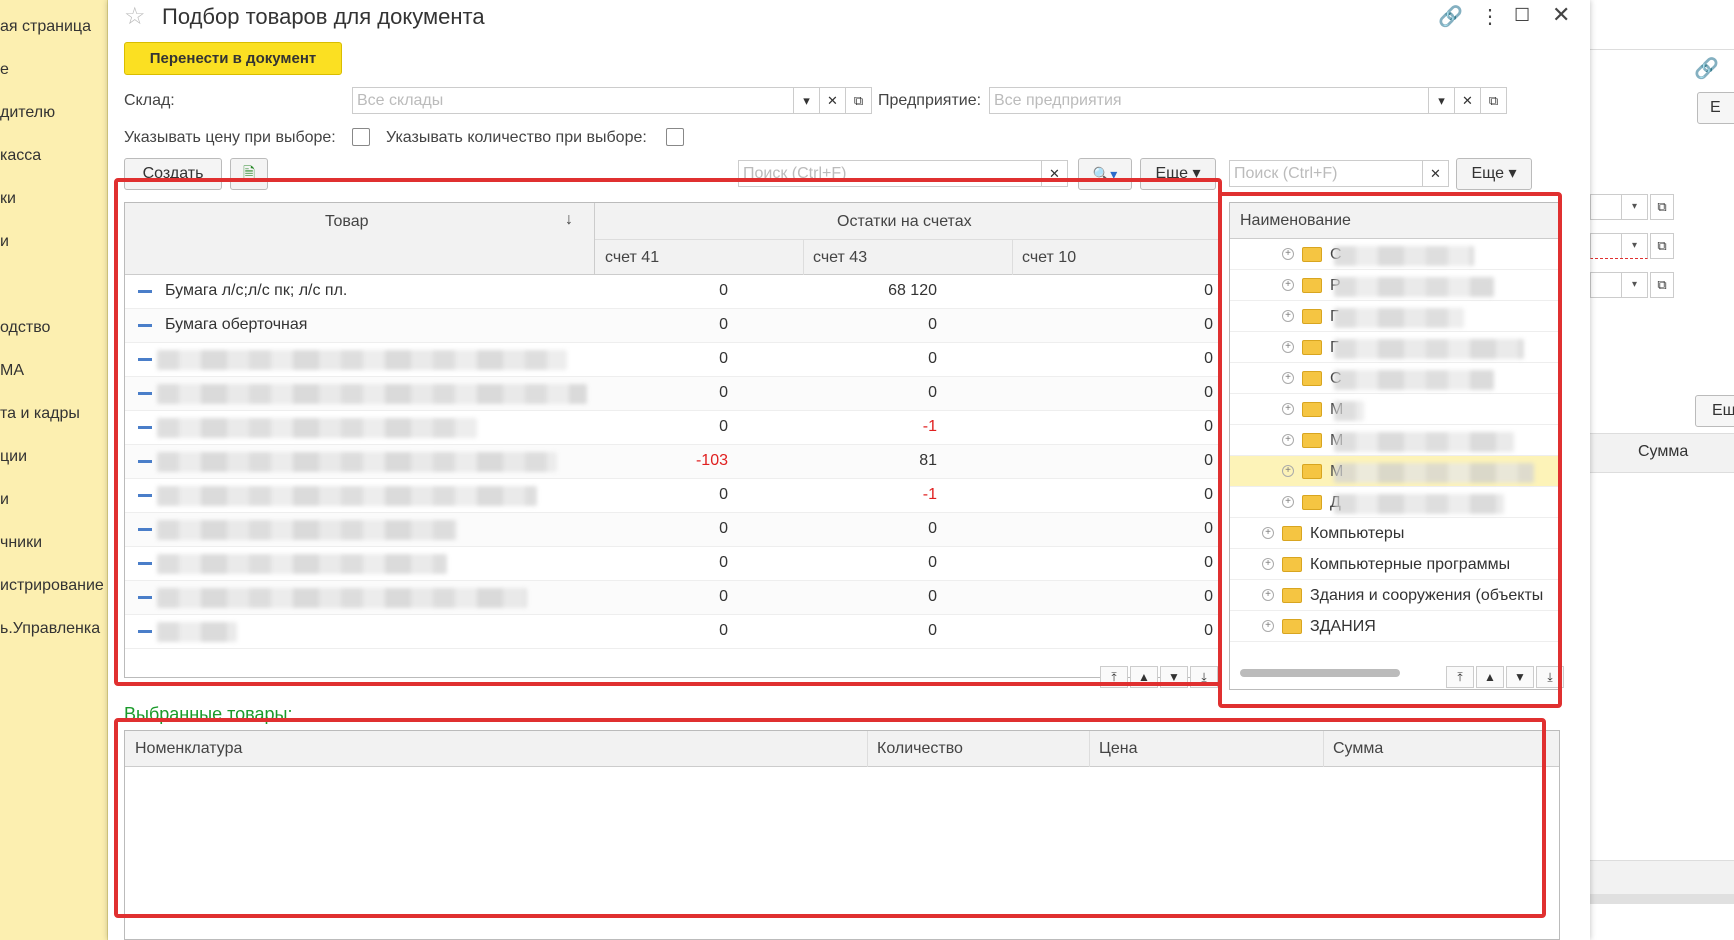 The width and height of the screenshot is (1734, 940). Describe the element at coordinates (1619, 207) in the screenshot. I see `background-combo-1: ▾` at that location.